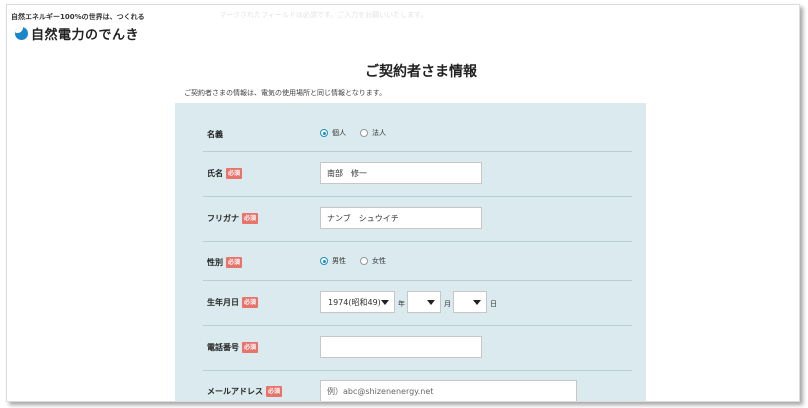 This screenshot has width=808, height=408. Describe the element at coordinates (285, 93) in the screenshot. I see `page-description: ご契約者さまの情報は、電気の使用場所と同じ情報となります。` at that location.